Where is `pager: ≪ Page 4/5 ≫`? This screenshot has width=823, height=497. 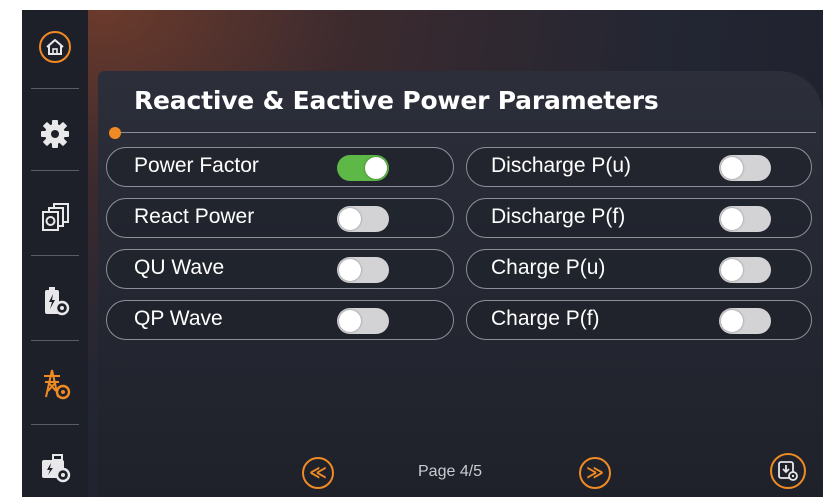
pager: ≪ Page 4/5 ≫ is located at coordinates (422, 475).